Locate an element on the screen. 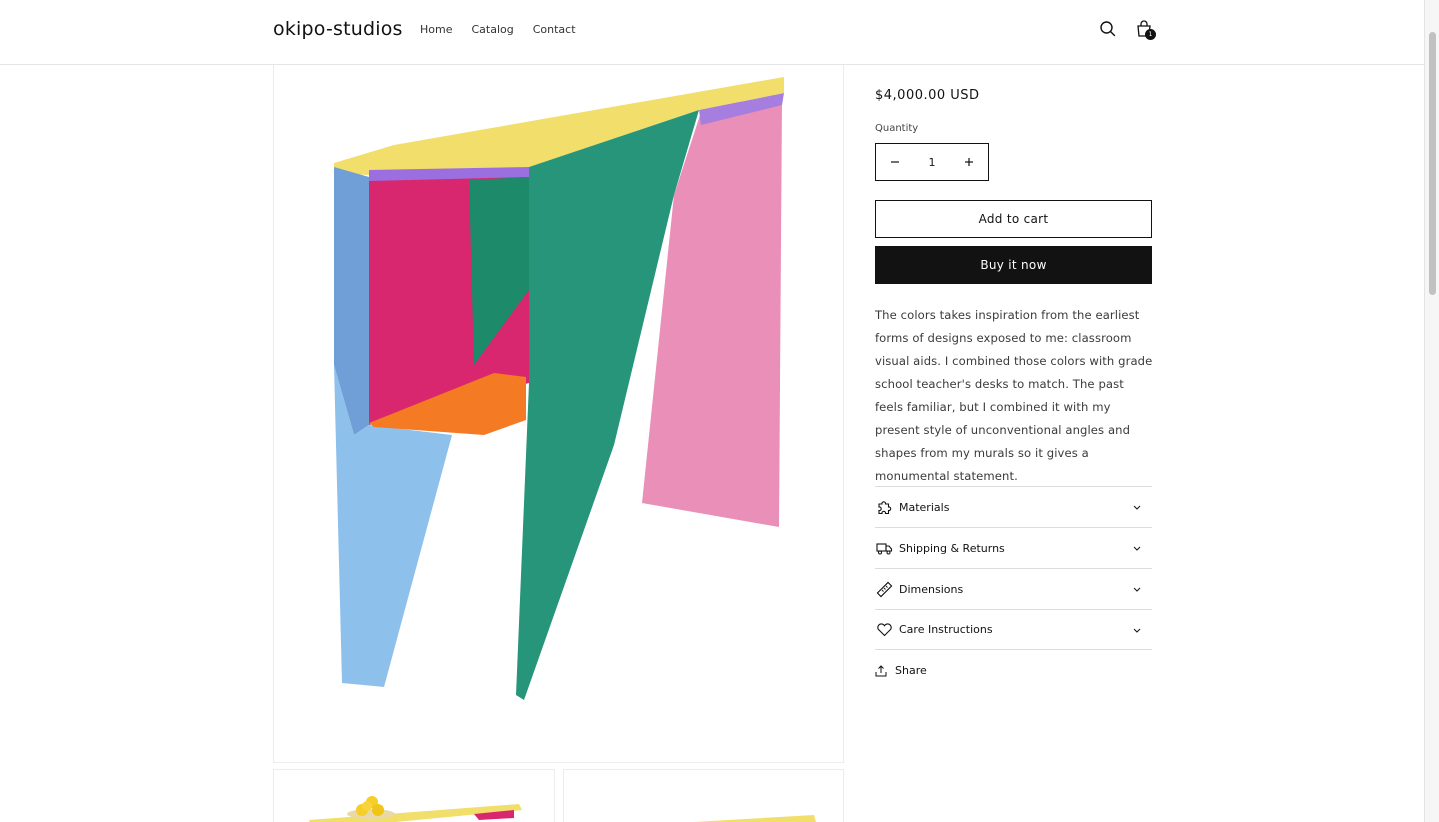 This screenshot has height=822, width=1439. buy-it-now-button: Buy it now is located at coordinates (1013, 265).